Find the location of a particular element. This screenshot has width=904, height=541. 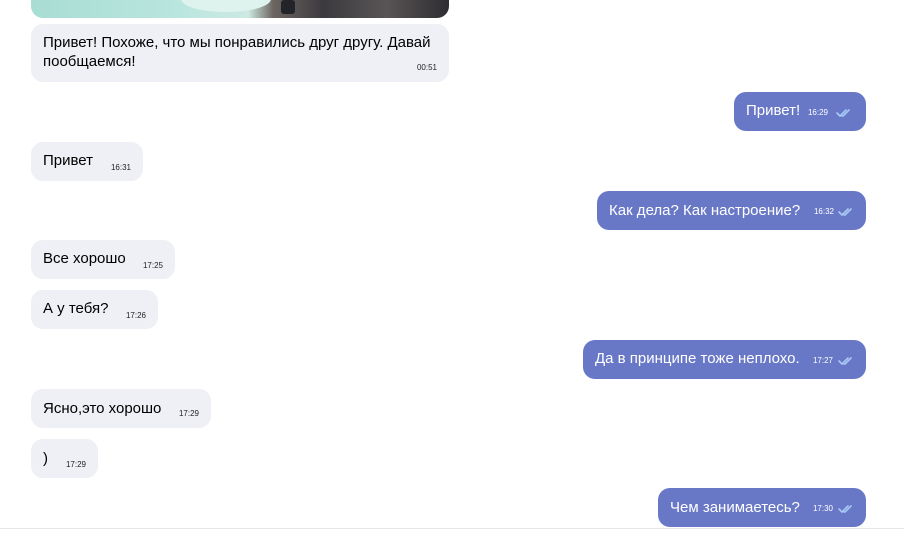

message-time: 17:27 is located at coordinates (822, 360).